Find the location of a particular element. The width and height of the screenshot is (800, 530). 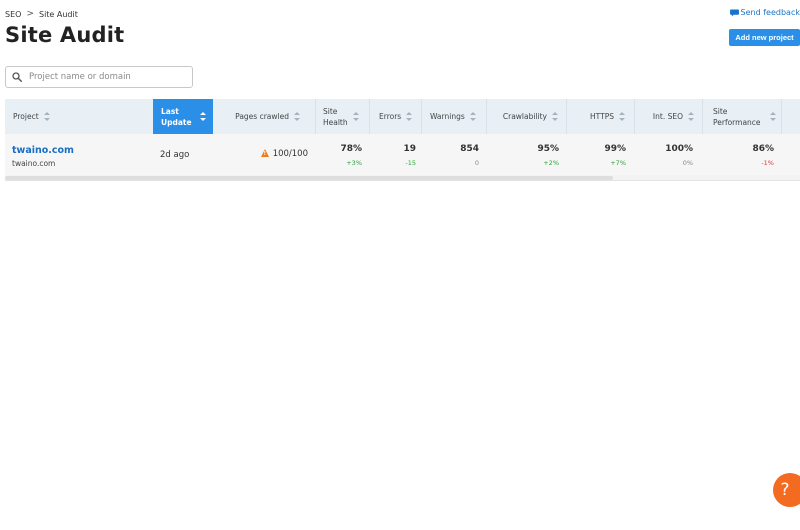

last-update-value: 2d ago is located at coordinates (175, 155).